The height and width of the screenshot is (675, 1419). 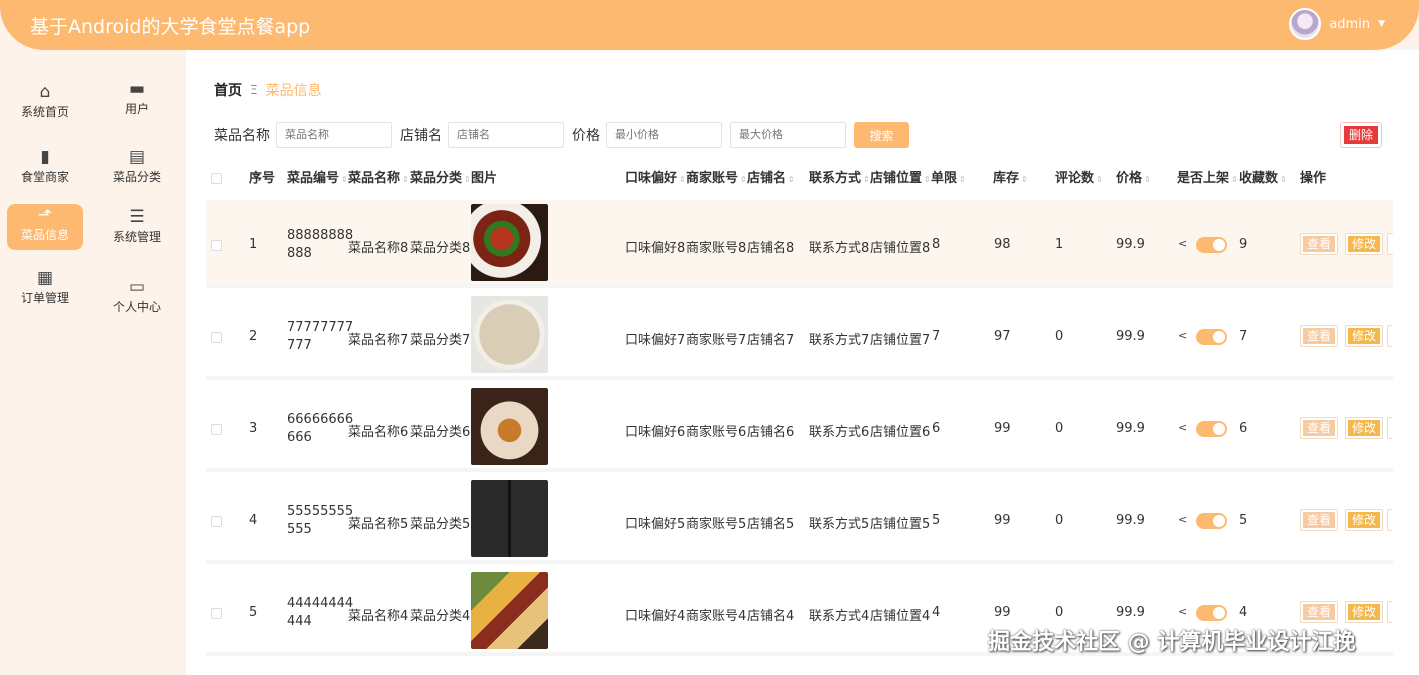 What do you see at coordinates (1059, 336) in the screenshot?
I see `cell-comments: 0` at bounding box center [1059, 336].